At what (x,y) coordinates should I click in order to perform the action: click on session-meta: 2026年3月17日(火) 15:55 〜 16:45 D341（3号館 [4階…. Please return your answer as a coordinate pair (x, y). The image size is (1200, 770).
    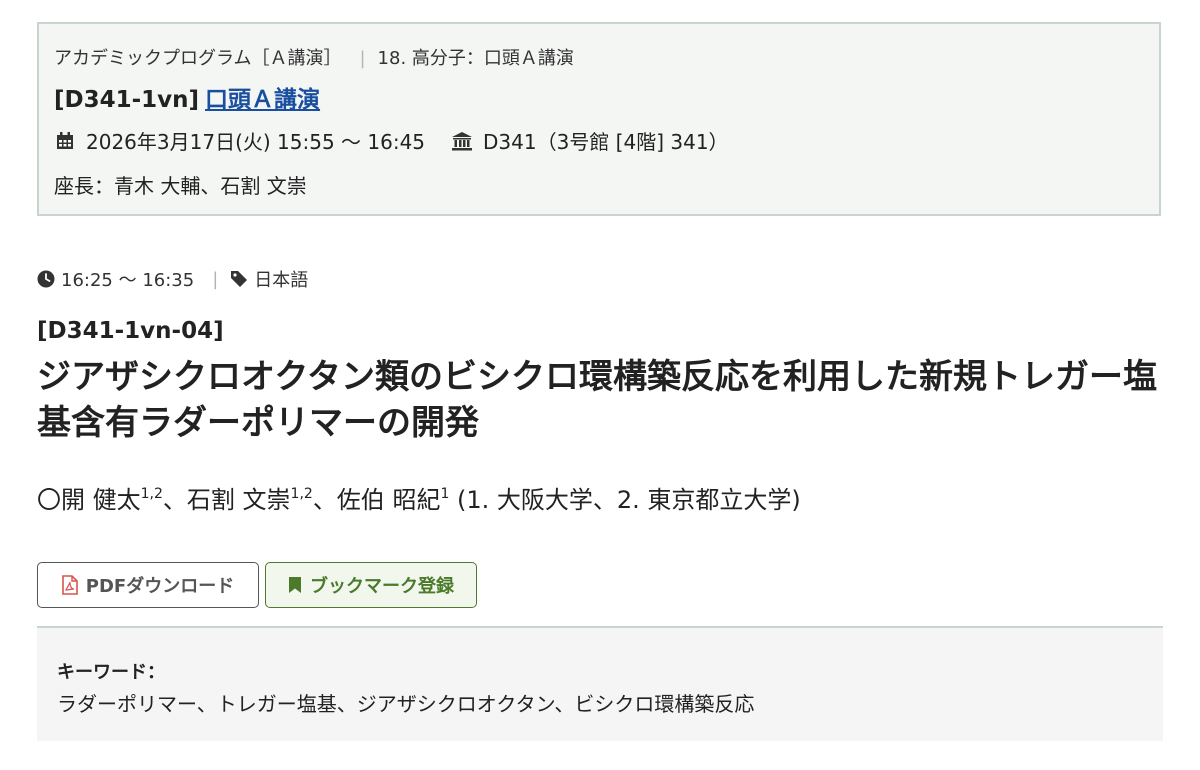
    Looking at the image, I should click on (391, 140).